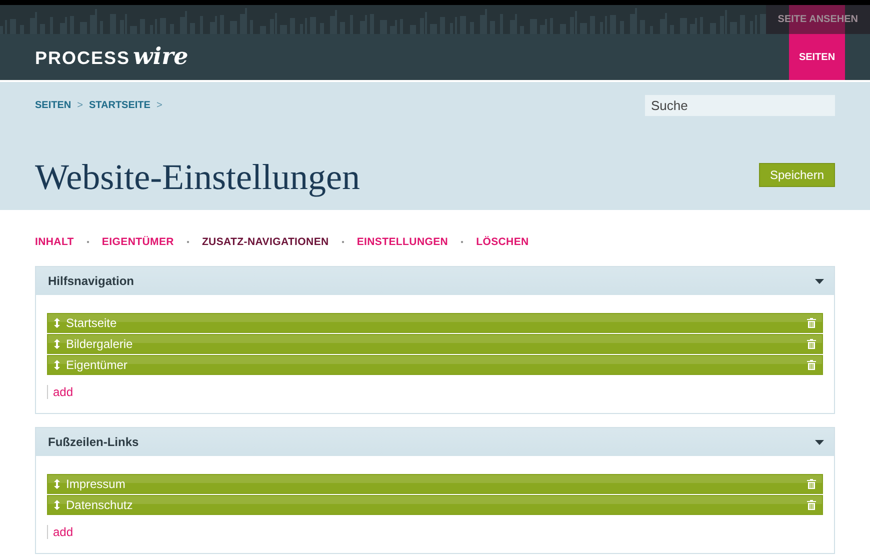 The width and height of the screenshot is (870, 560). Describe the element at coordinates (91, 281) in the screenshot. I see `panel-title: Hilfsnavigation` at that location.